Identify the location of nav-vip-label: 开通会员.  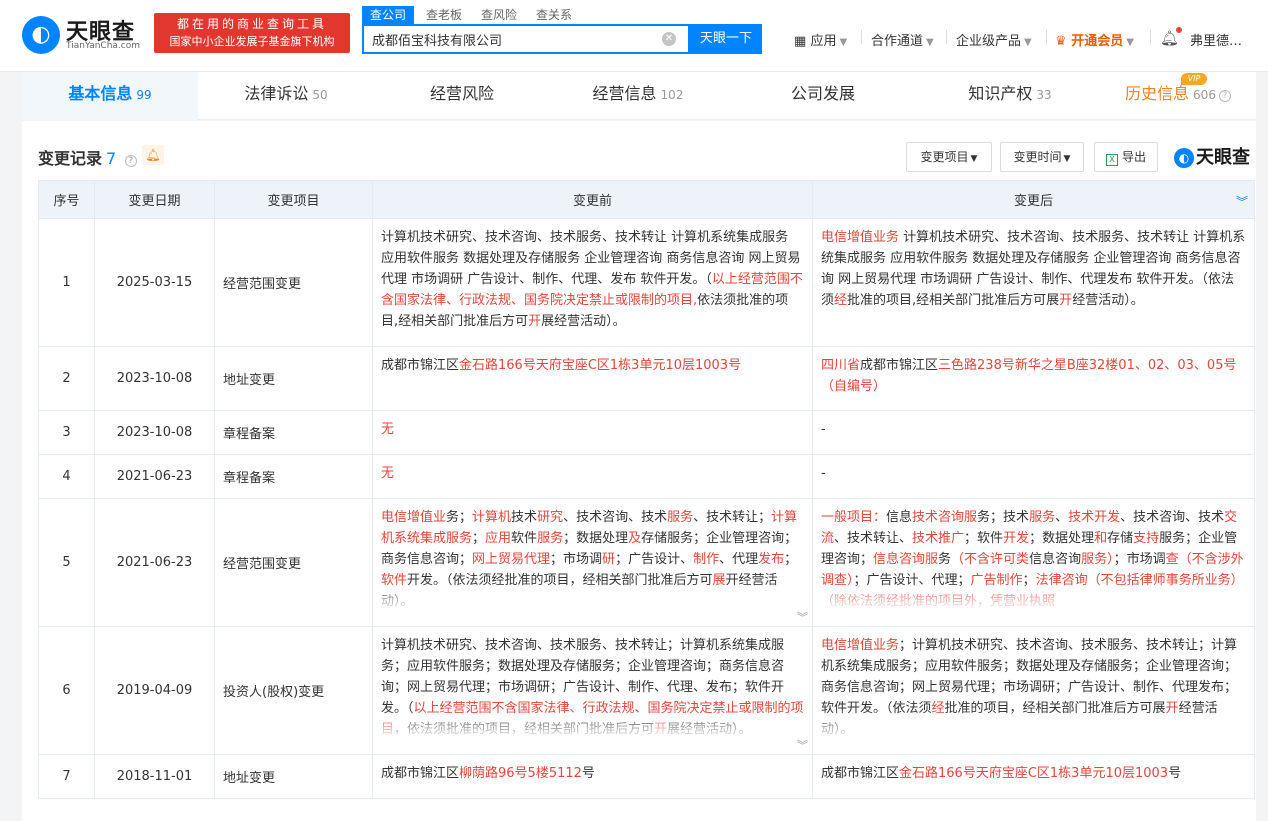
(1097, 41).